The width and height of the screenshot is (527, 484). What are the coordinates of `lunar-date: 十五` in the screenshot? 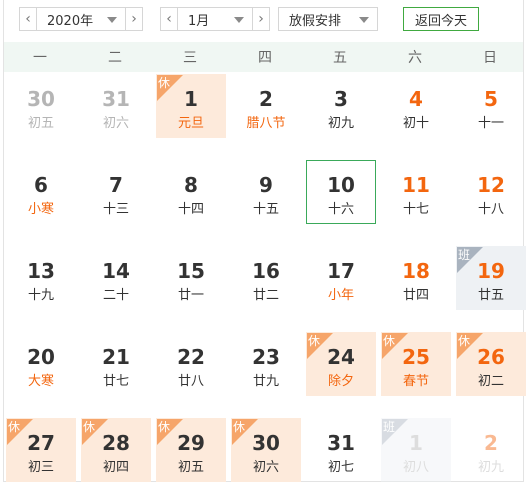 It's located at (265, 209).